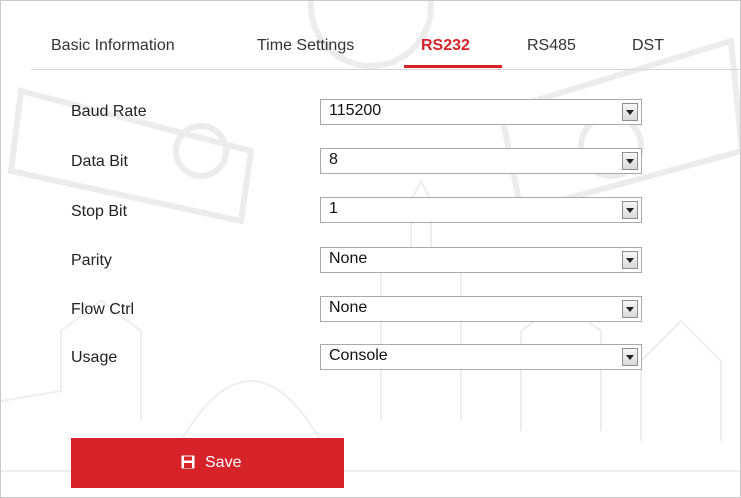 The height and width of the screenshot is (498, 741). What do you see at coordinates (481, 112) in the screenshot?
I see `baud-rate-select: 115200` at bounding box center [481, 112].